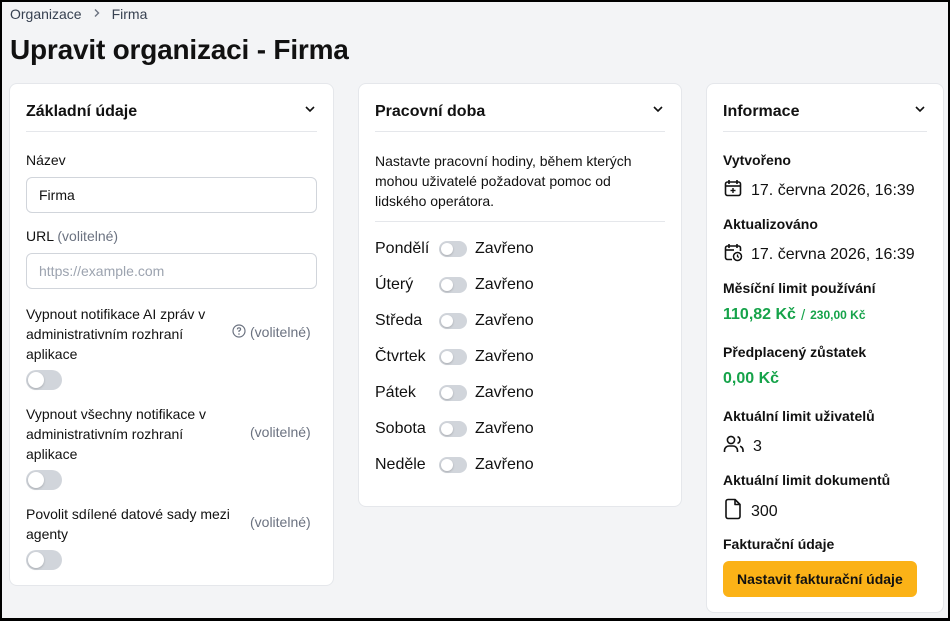 Image resolution: width=950 pixels, height=621 pixels. What do you see at coordinates (280, 432) in the screenshot?
I see `all-notifications-optional: (volitelné)` at bounding box center [280, 432].